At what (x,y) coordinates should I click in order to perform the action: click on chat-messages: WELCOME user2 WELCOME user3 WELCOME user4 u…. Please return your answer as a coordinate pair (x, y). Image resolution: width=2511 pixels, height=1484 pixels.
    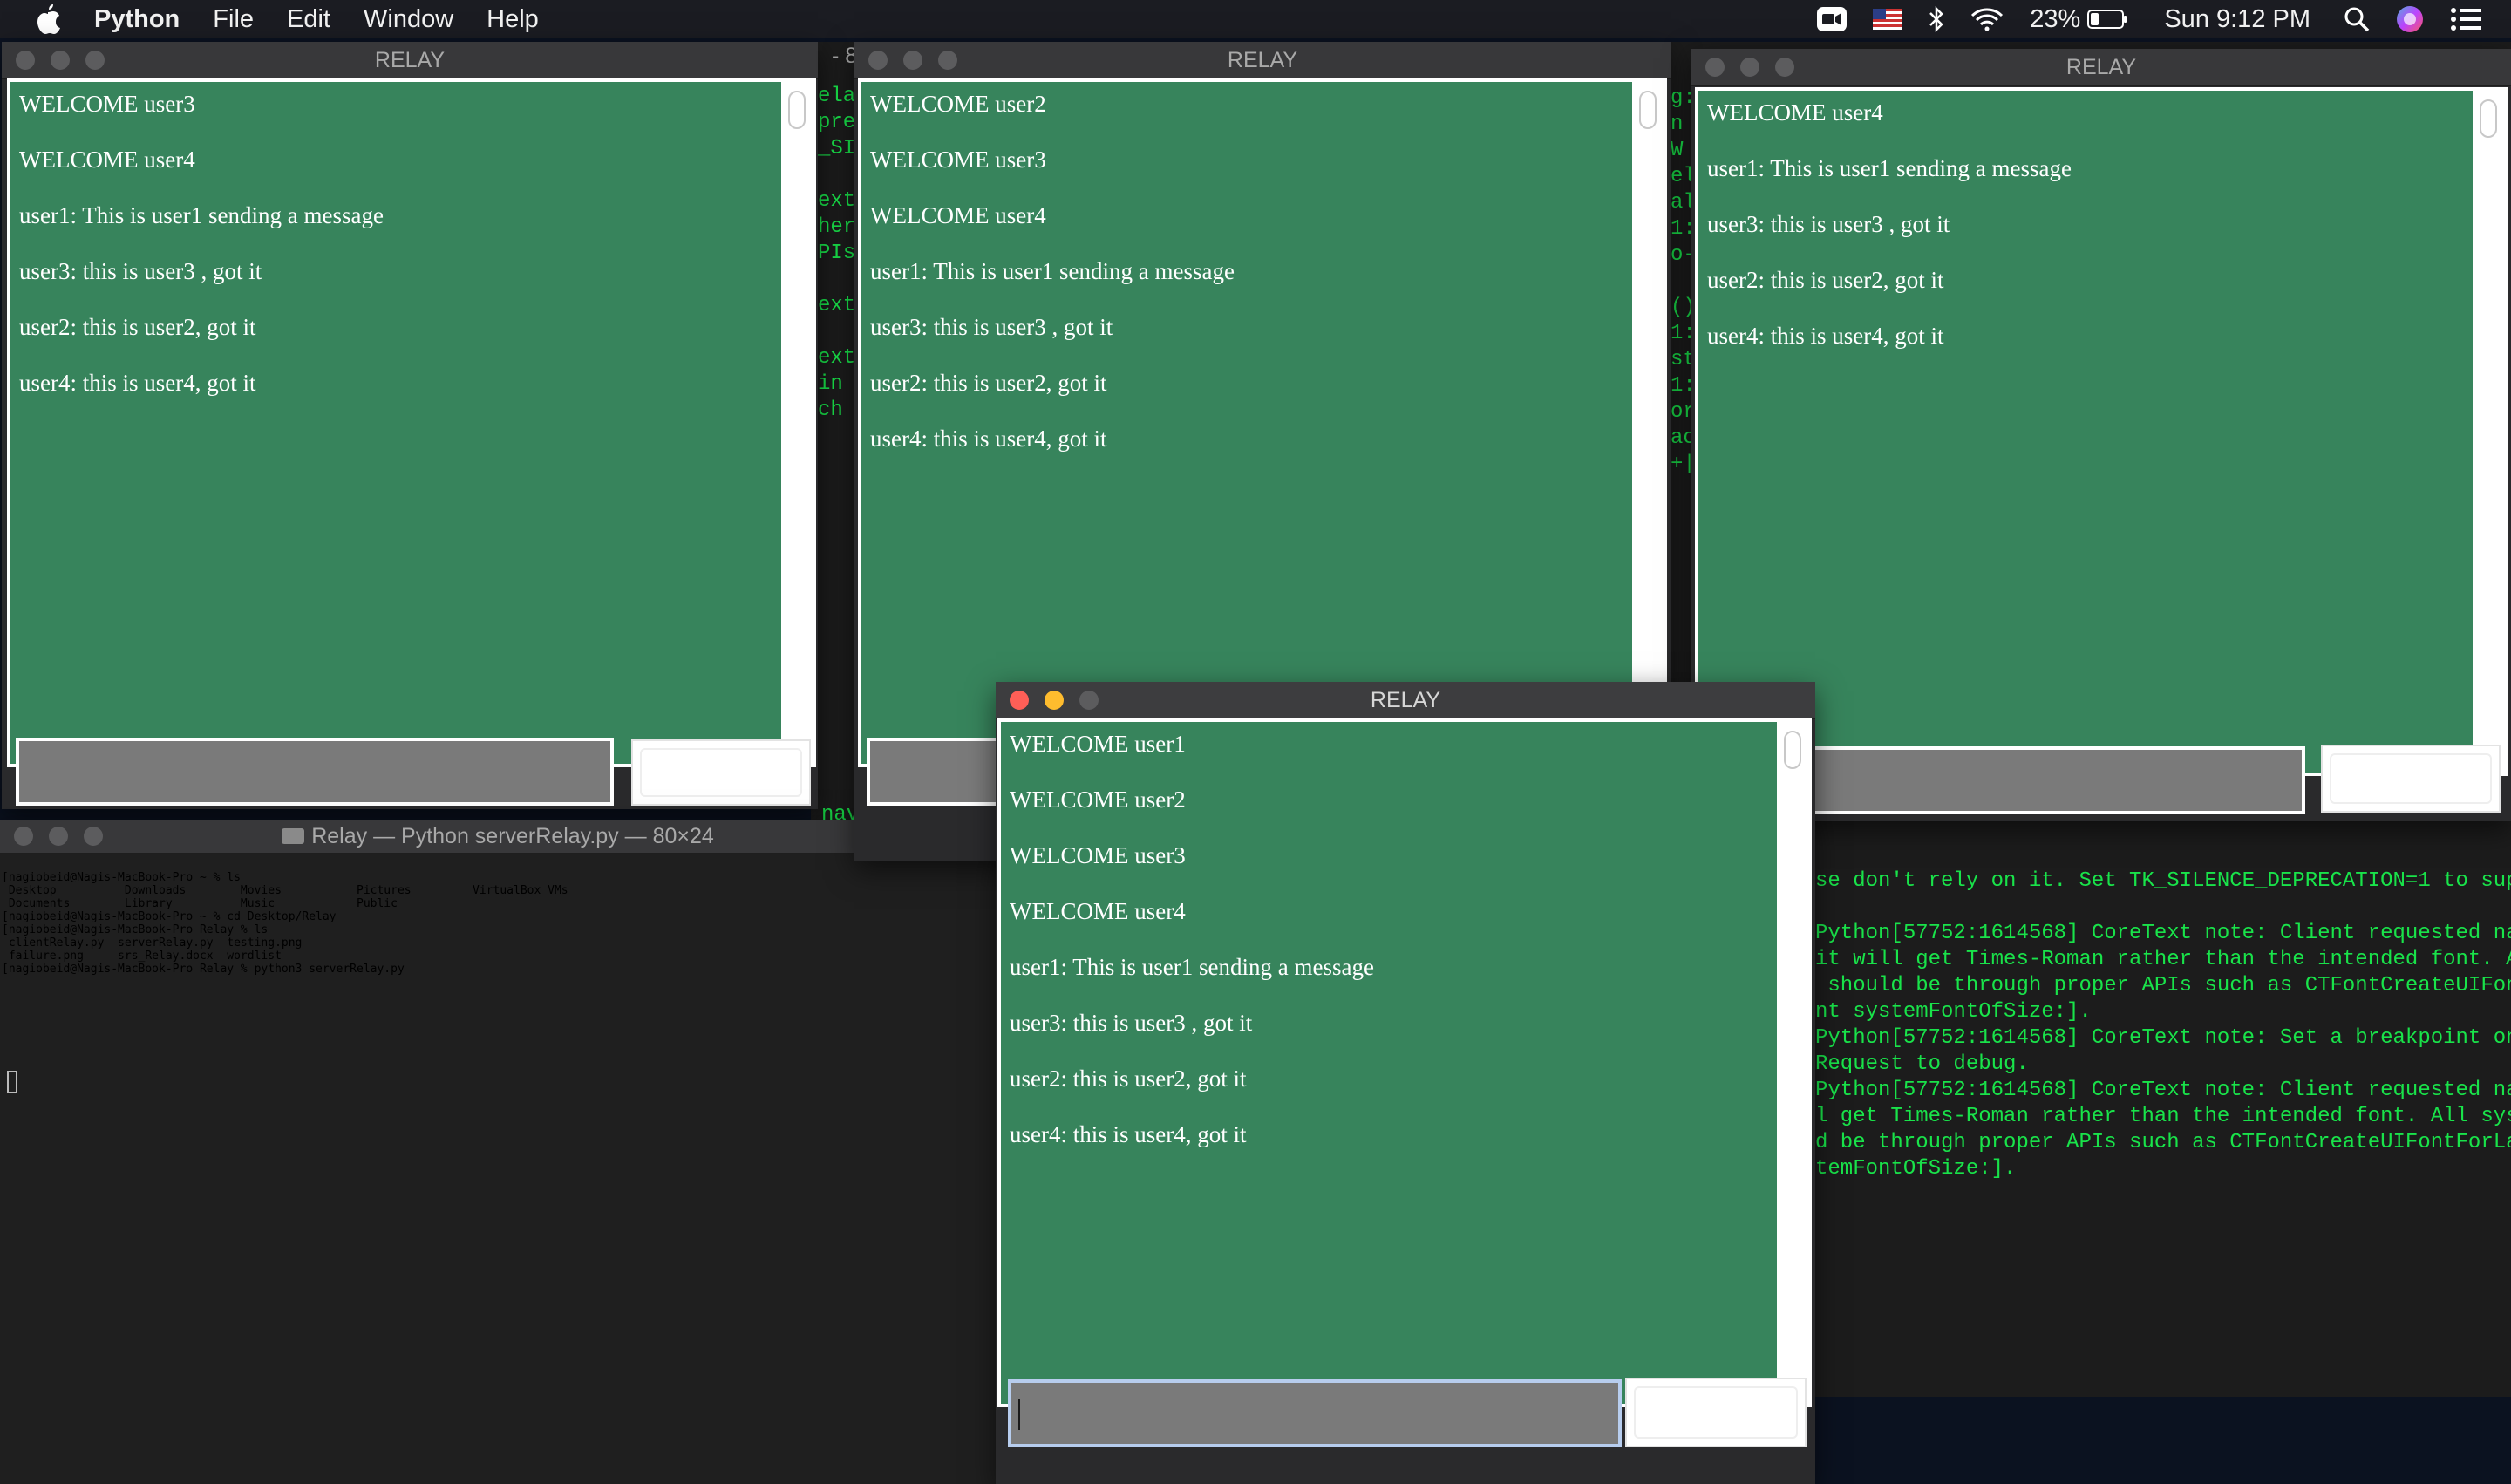
    Looking at the image, I should click on (1262, 422).